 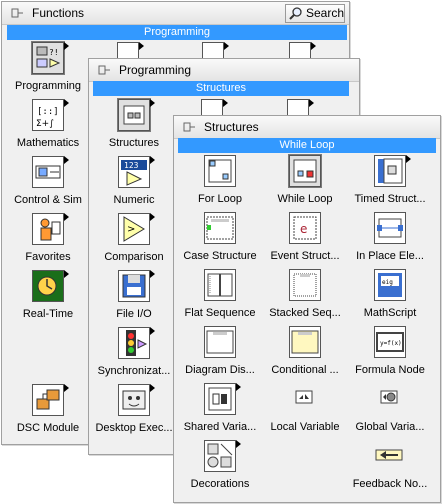 I want to click on palette-item-formula-node: y=f(x) Formula Node, so click(x=390, y=354).